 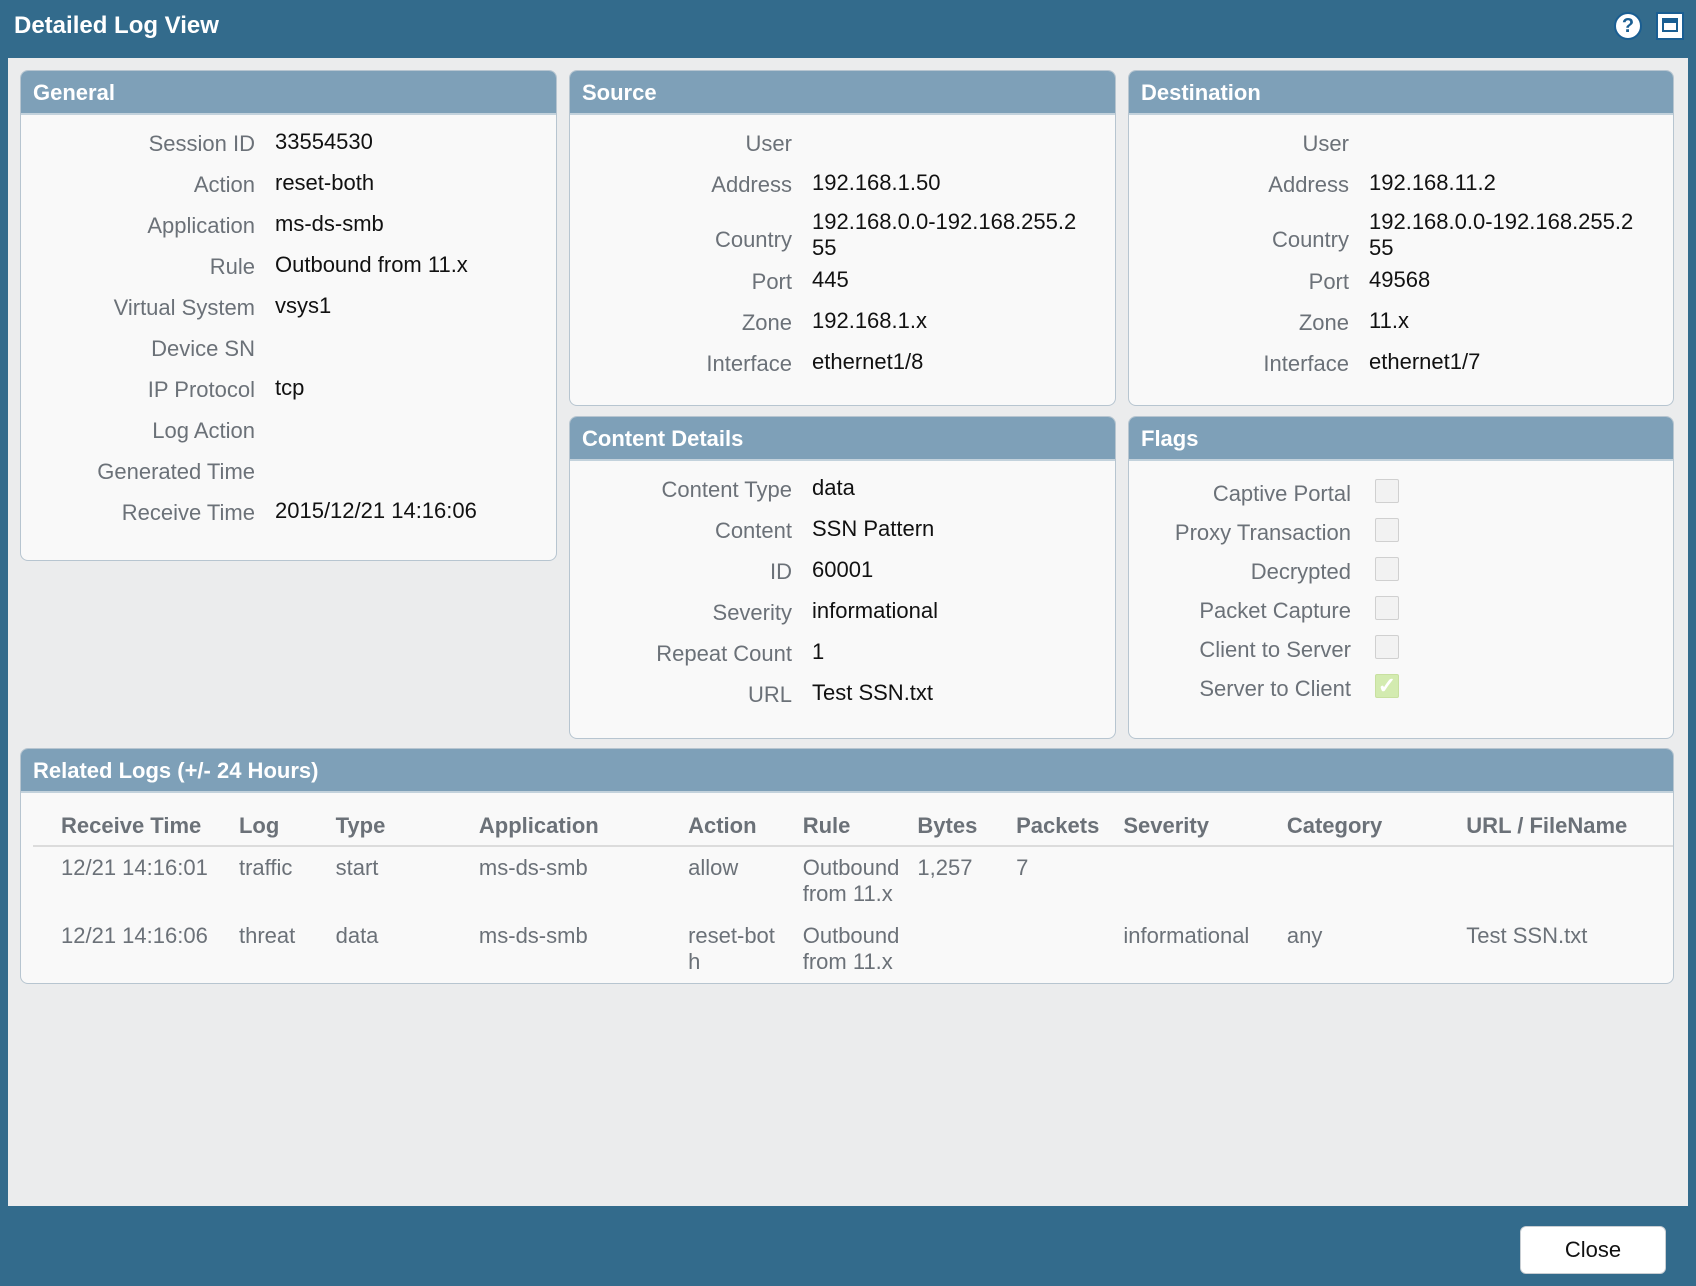 What do you see at coordinates (842, 439) in the screenshot?
I see `content-details-panel-title: Content Details` at bounding box center [842, 439].